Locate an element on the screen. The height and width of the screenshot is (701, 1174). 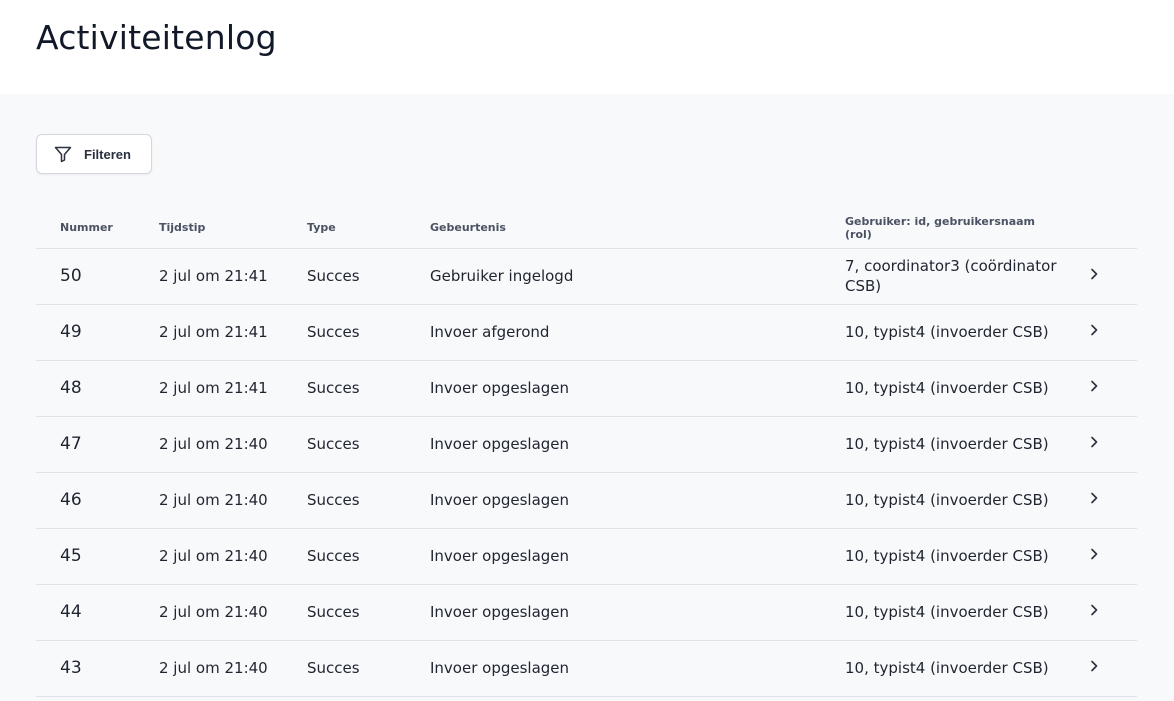
cell-gebruiker: 7, coordinator3 (coördinator CSB) is located at coordinates (951, 276).